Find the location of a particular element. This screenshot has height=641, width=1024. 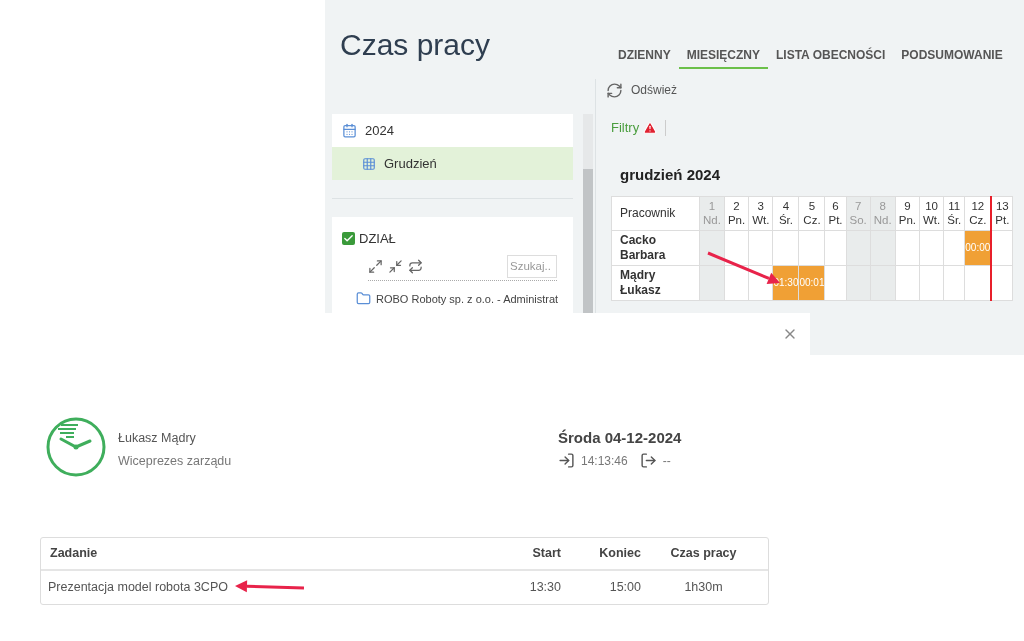

day-header: 12 Cz. is located at coordinates (978, 213).